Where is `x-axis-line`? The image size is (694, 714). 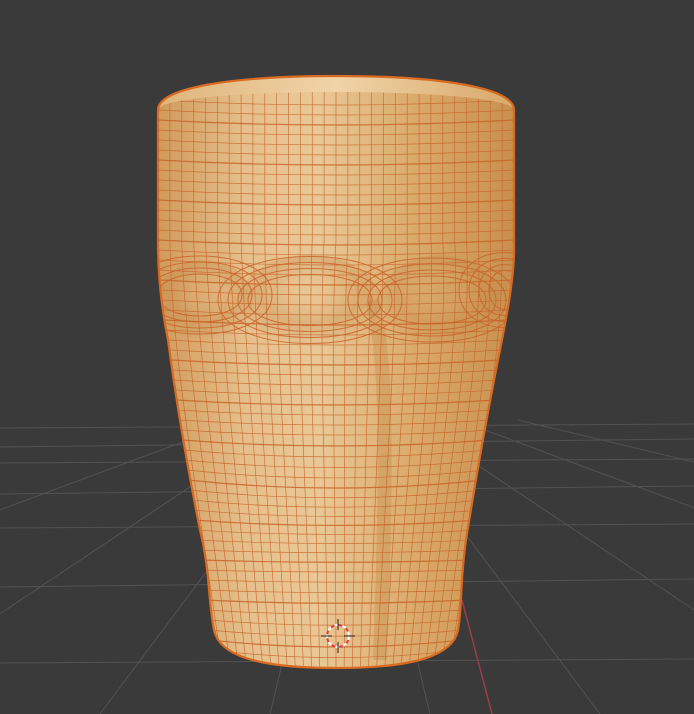 x-axis-line is located at coordinates (477, 656).